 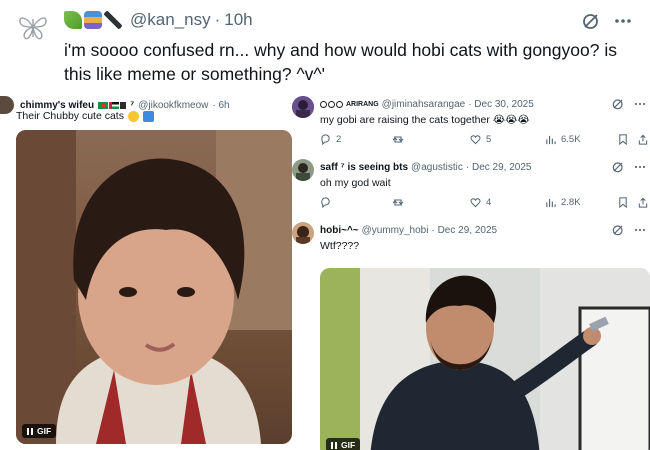 I want to click on left-gif-badge: GIF, so click(x=39, y=431).